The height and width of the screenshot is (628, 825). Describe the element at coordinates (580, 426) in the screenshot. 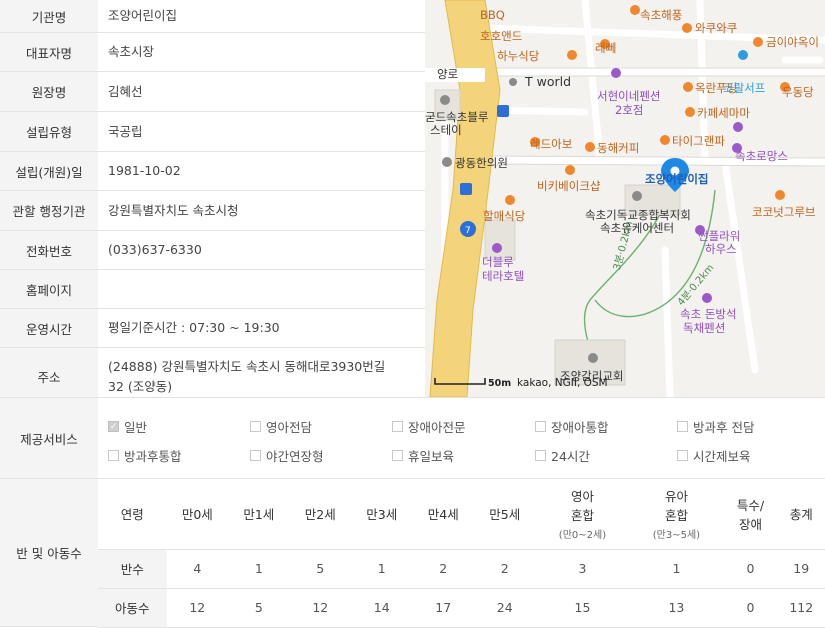

I see `service-label: 장애아통합` at that location.